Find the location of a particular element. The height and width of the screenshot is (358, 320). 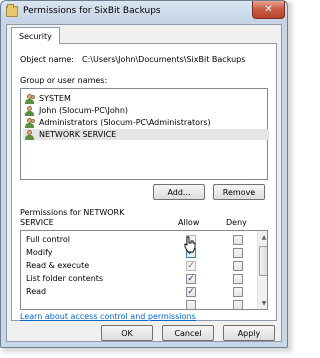

list-item-label: John (Slocum-PC\John) is located at coordinates (84, 110).